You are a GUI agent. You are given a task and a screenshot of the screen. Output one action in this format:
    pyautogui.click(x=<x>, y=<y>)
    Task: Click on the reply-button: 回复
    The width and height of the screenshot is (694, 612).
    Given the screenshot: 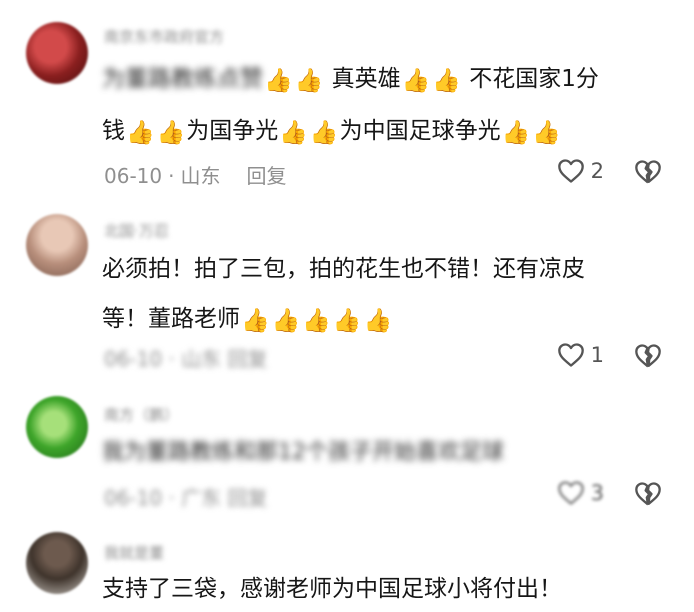 What is the action you would take?
    pyautogui.click(x=266, y=176)
    